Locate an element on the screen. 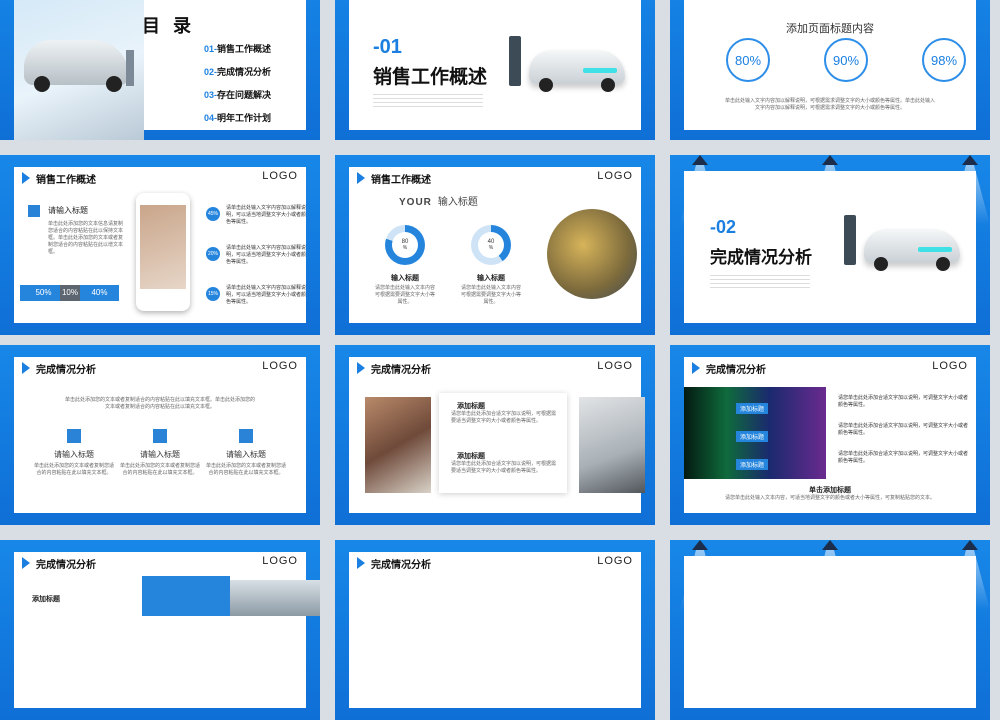 The width and height of the screenshot is (1000, 720). toc-item: 04-明年工作计划 is located at coordinates (237, 117).